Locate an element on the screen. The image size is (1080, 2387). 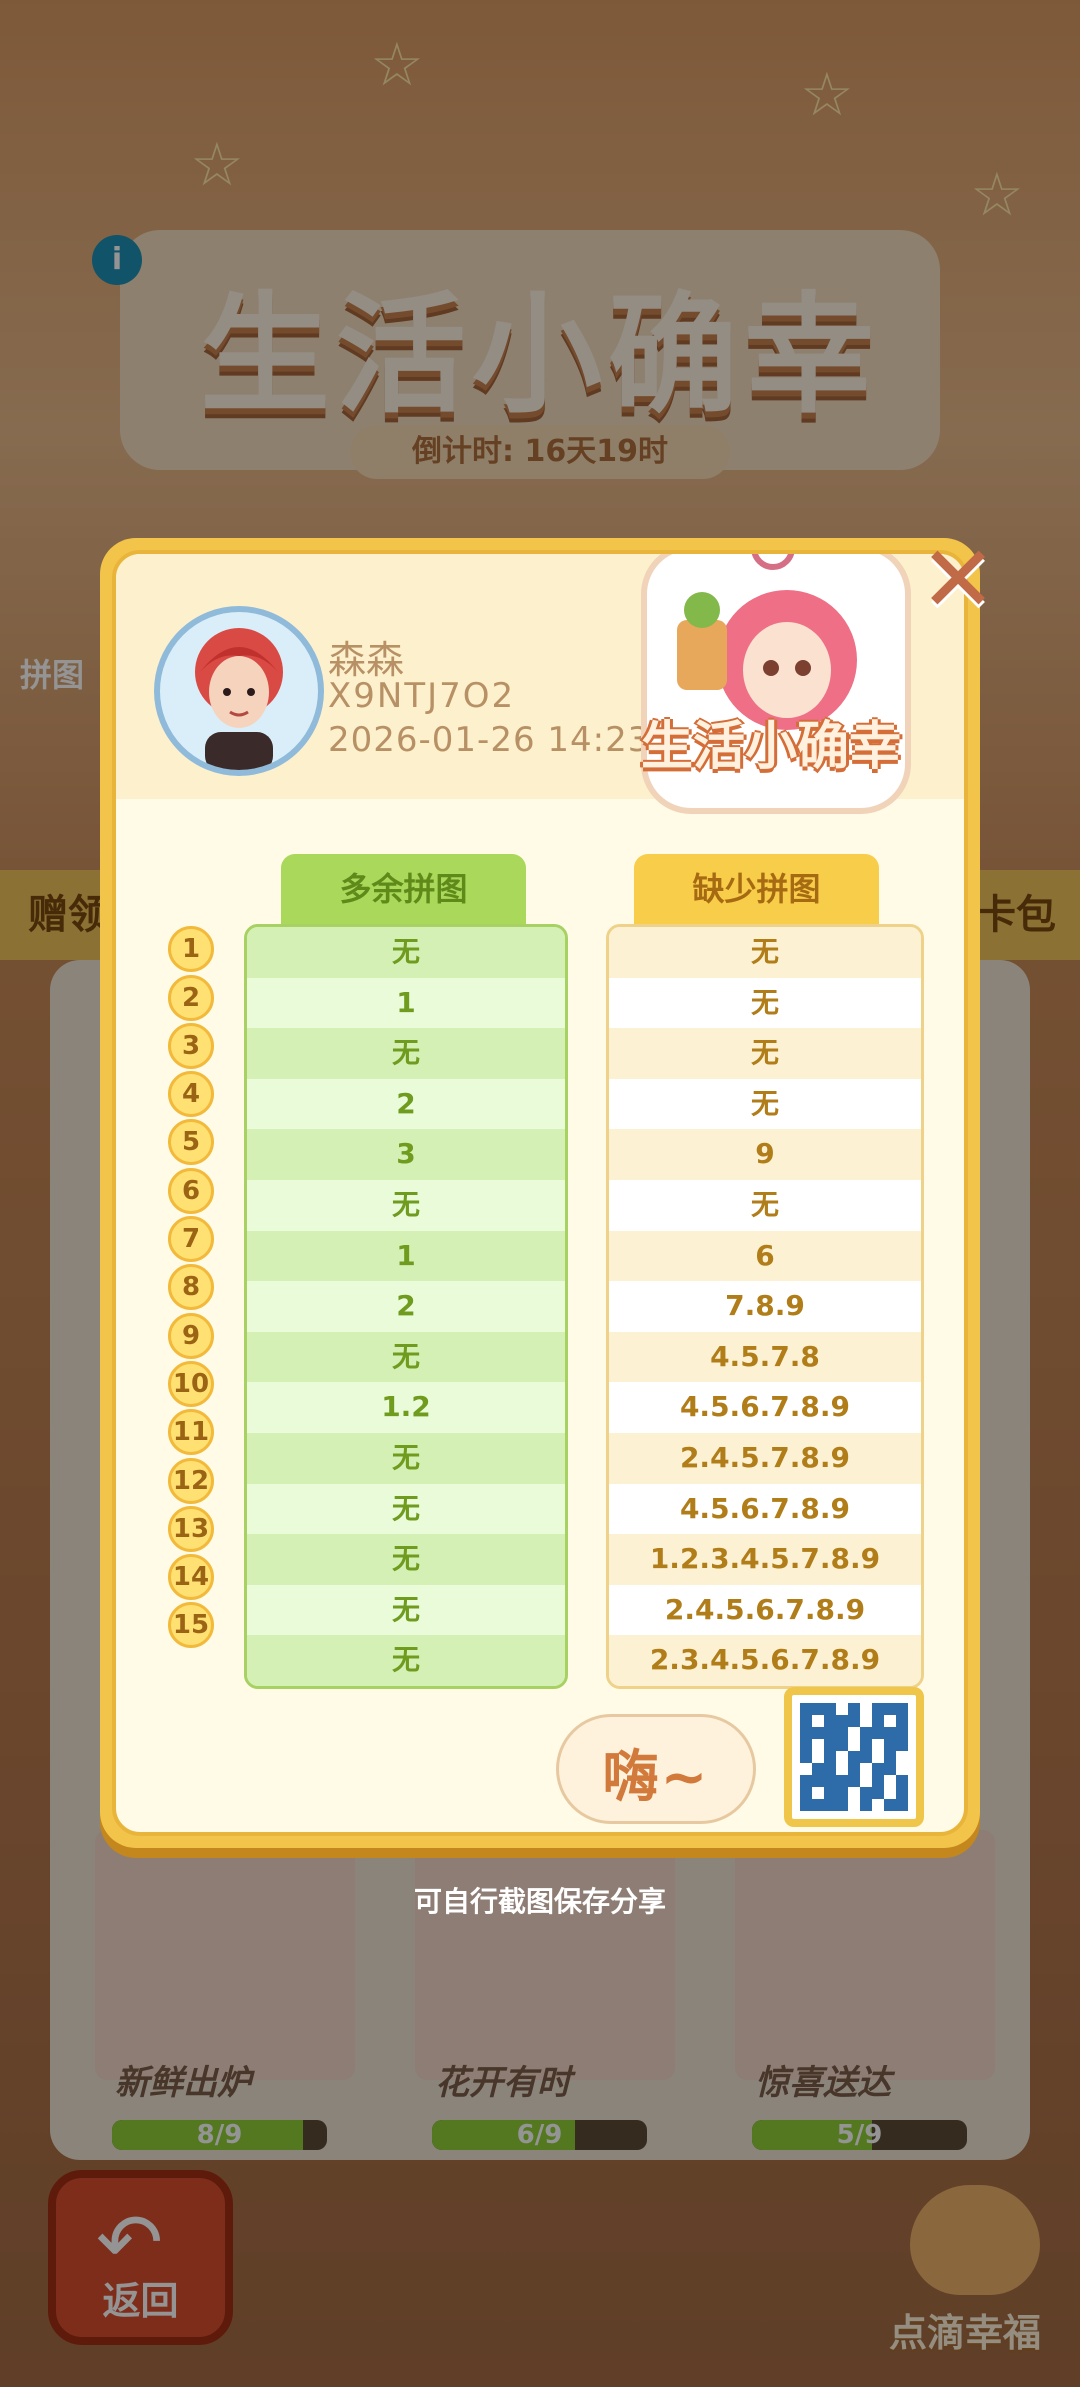
extra-pieces-table: 无 1 无 2 3 无 1 2 无 1.2 无无无无无 is located at coordinates (406, 1306).